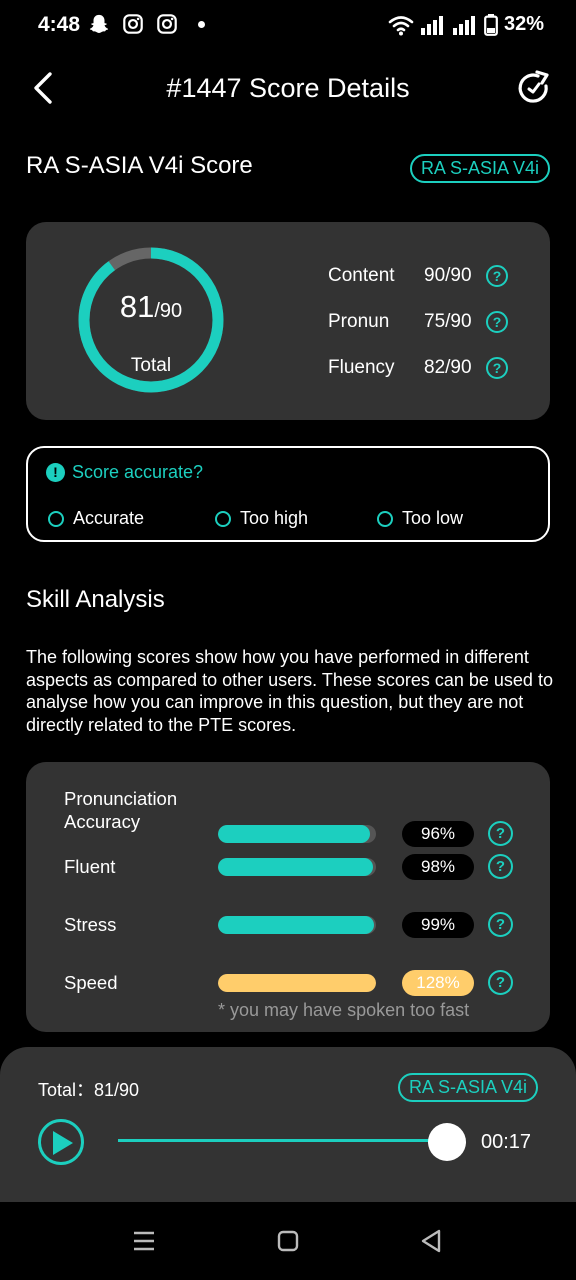  Describe the element at coordinates (139, 165) in the screenshot. I see `score-section-title: RA S-ASIA V4i Score` at that location.